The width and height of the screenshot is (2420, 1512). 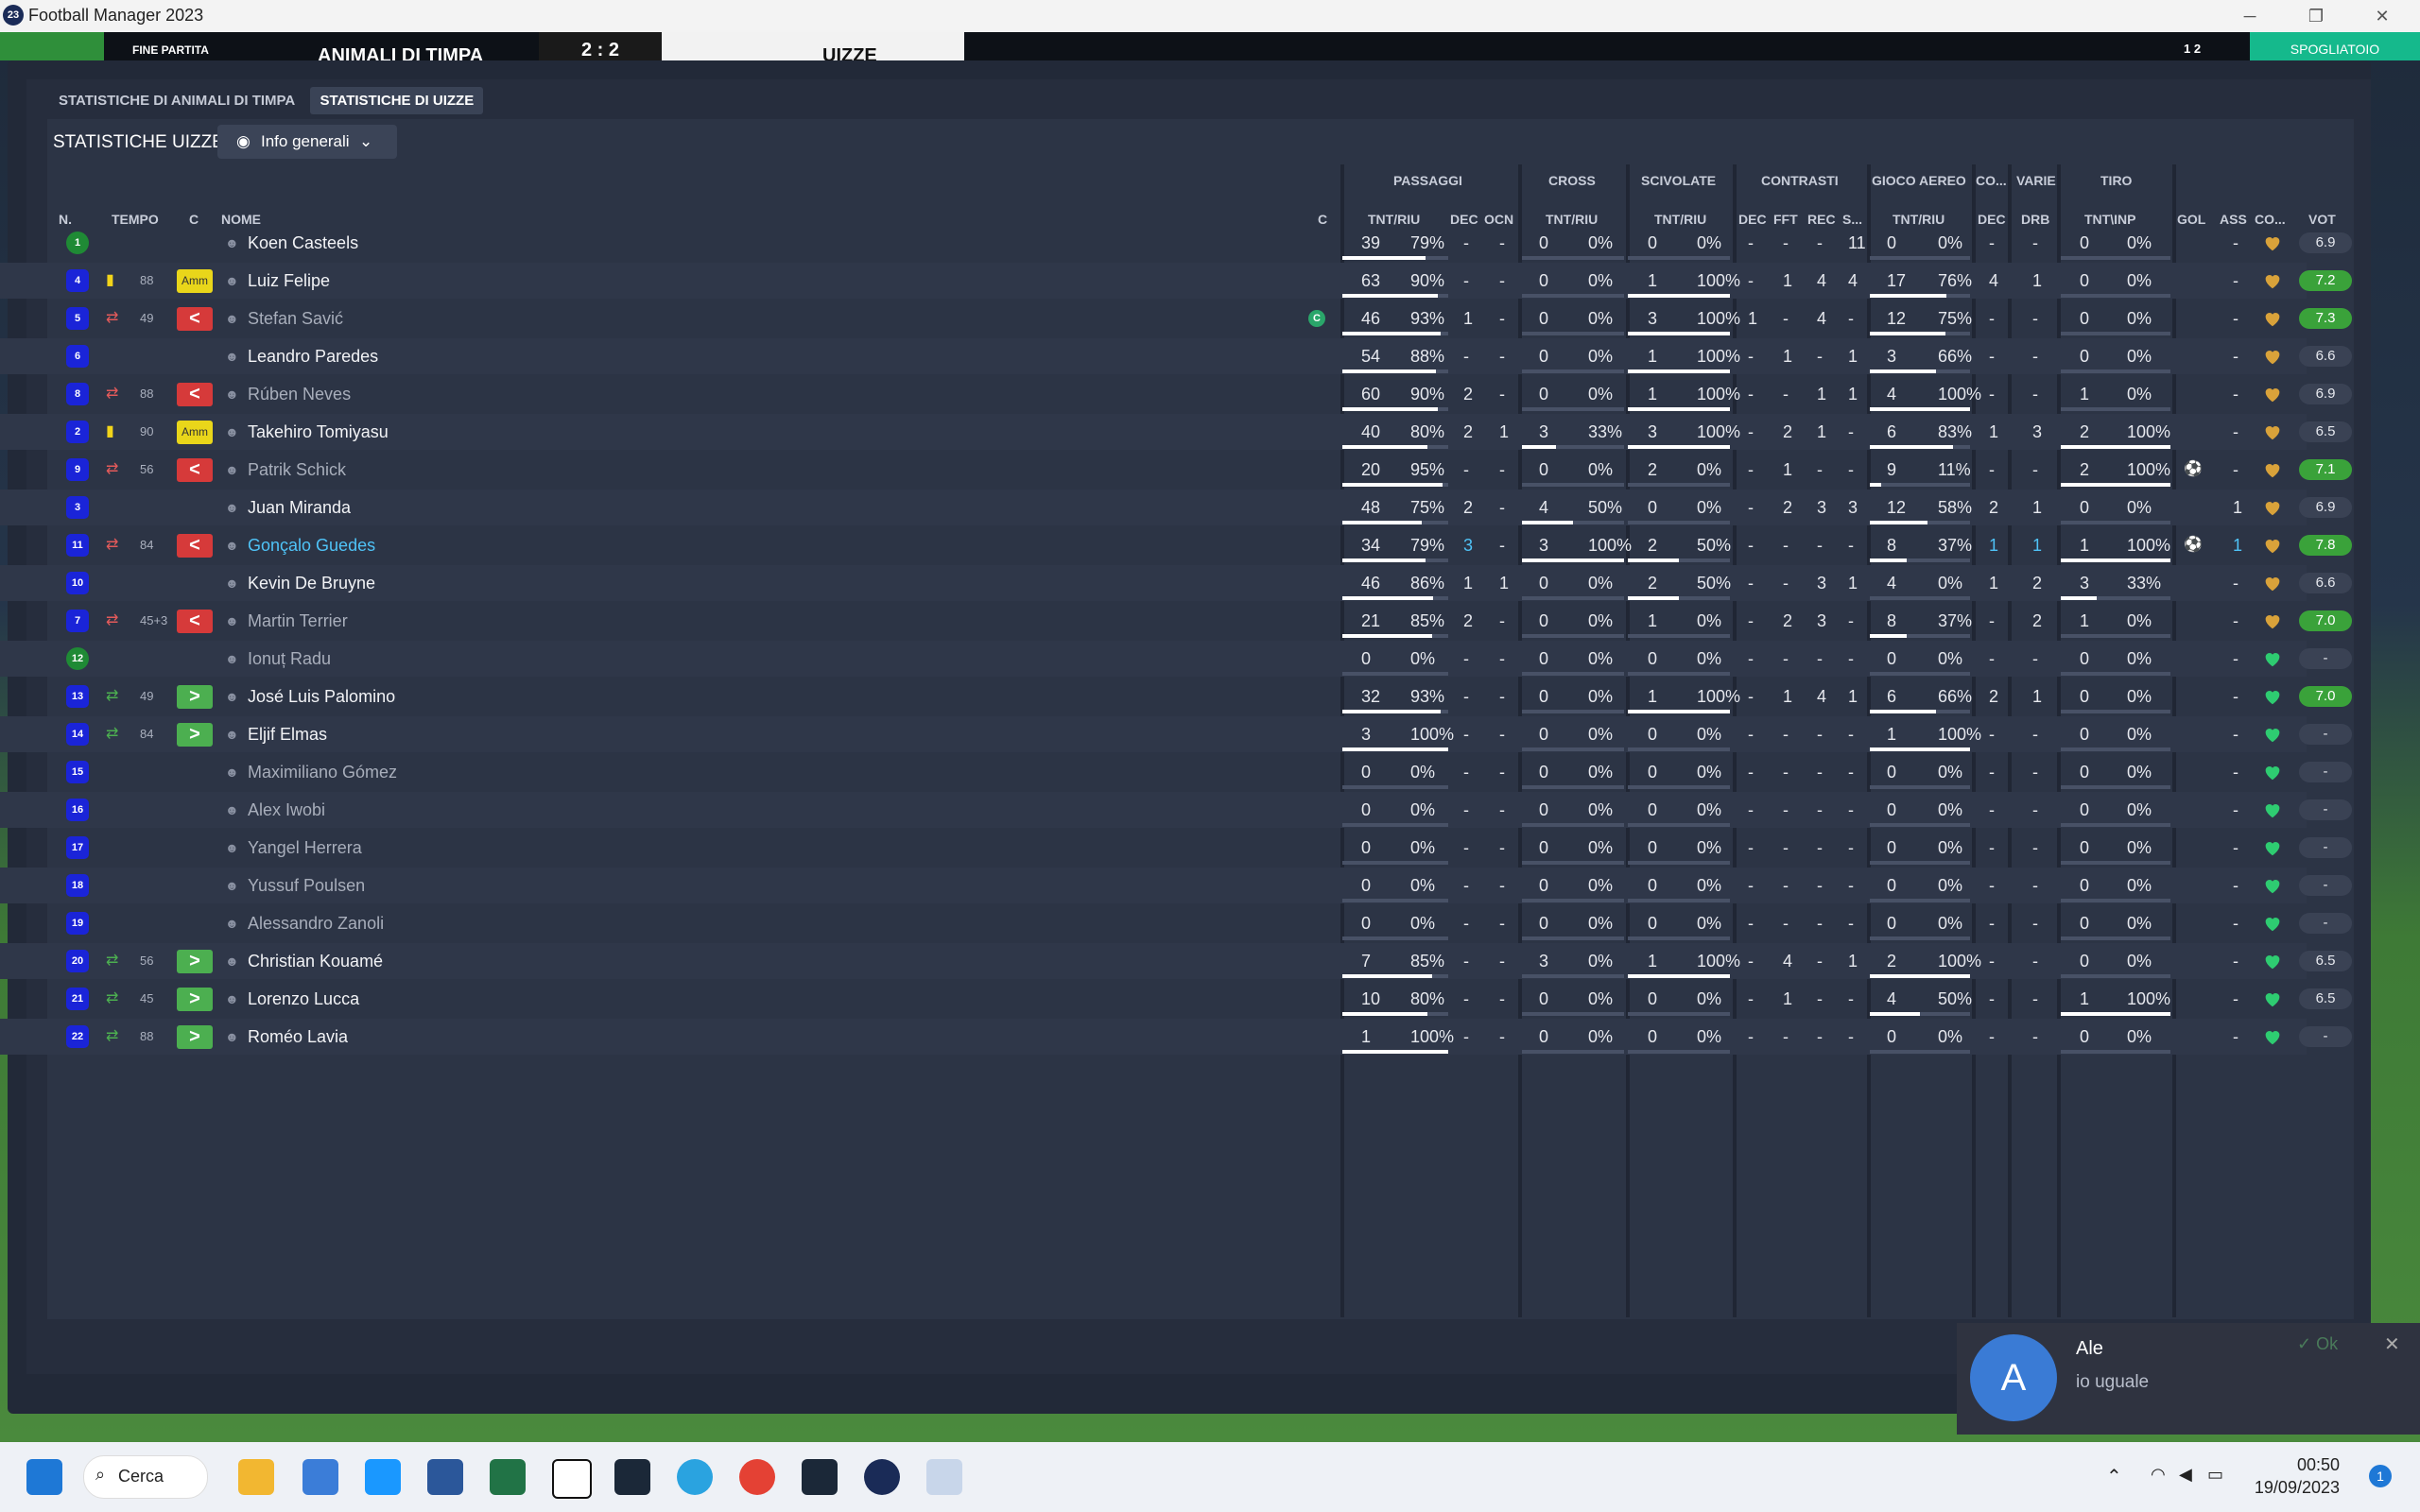 What do you see at coordinates (315, 961) in the screenshot?
I see `player-name: Christian Kouamé` at bounding box center [315, 961].